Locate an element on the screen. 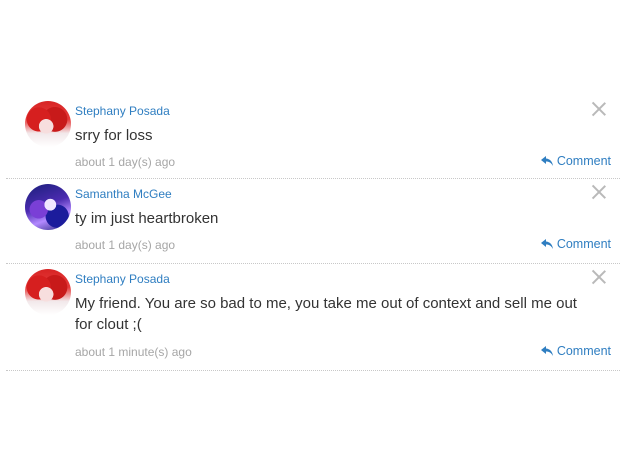 This screenshot has height=474, width=632. avatar-blue-icon is located at coordinates (48, 207).